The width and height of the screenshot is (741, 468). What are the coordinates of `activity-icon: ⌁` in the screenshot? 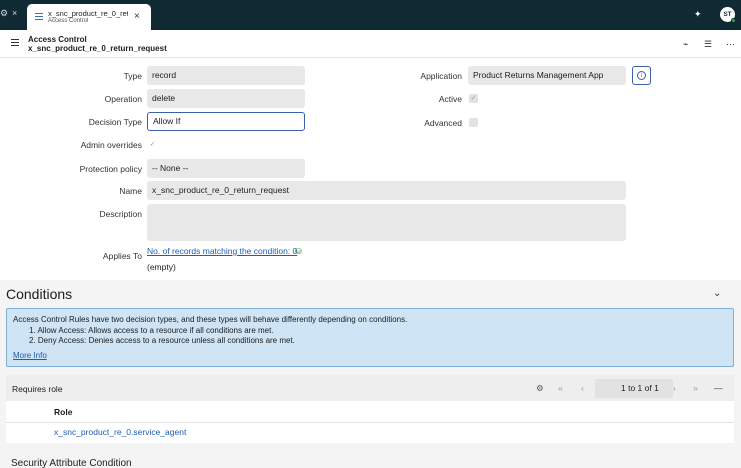 It's located at (685, 44).